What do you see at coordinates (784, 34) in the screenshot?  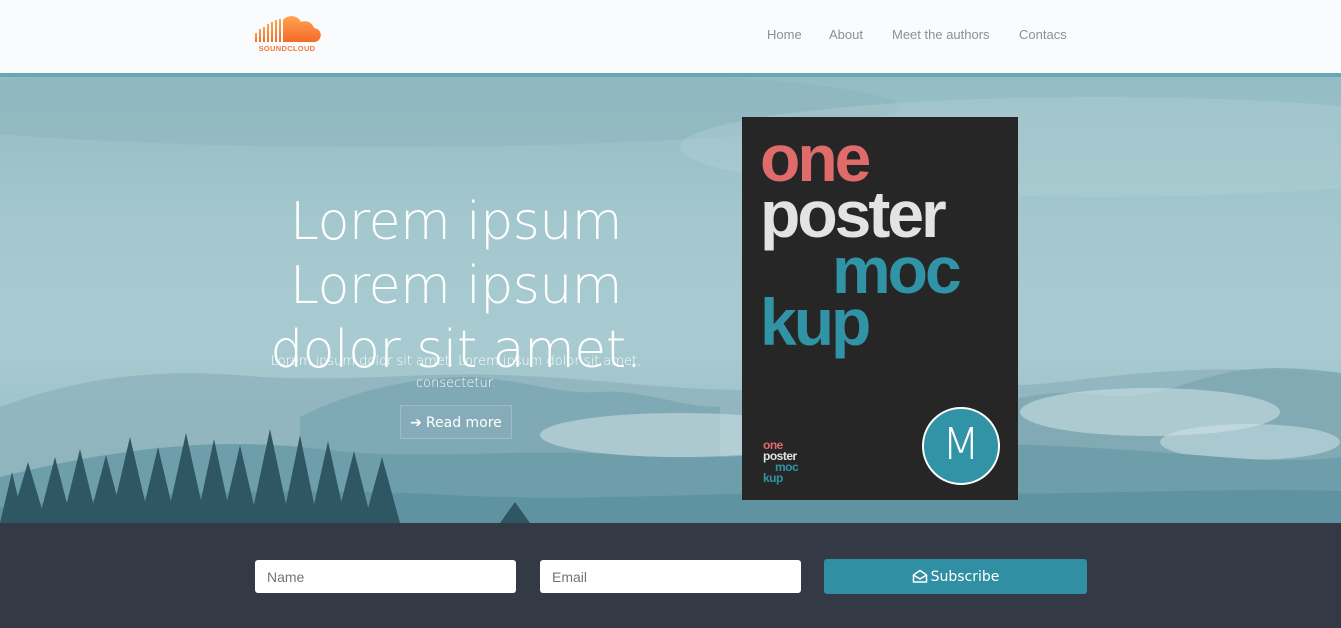 I see `nav-home: Home` at bounding box center [784, 34].